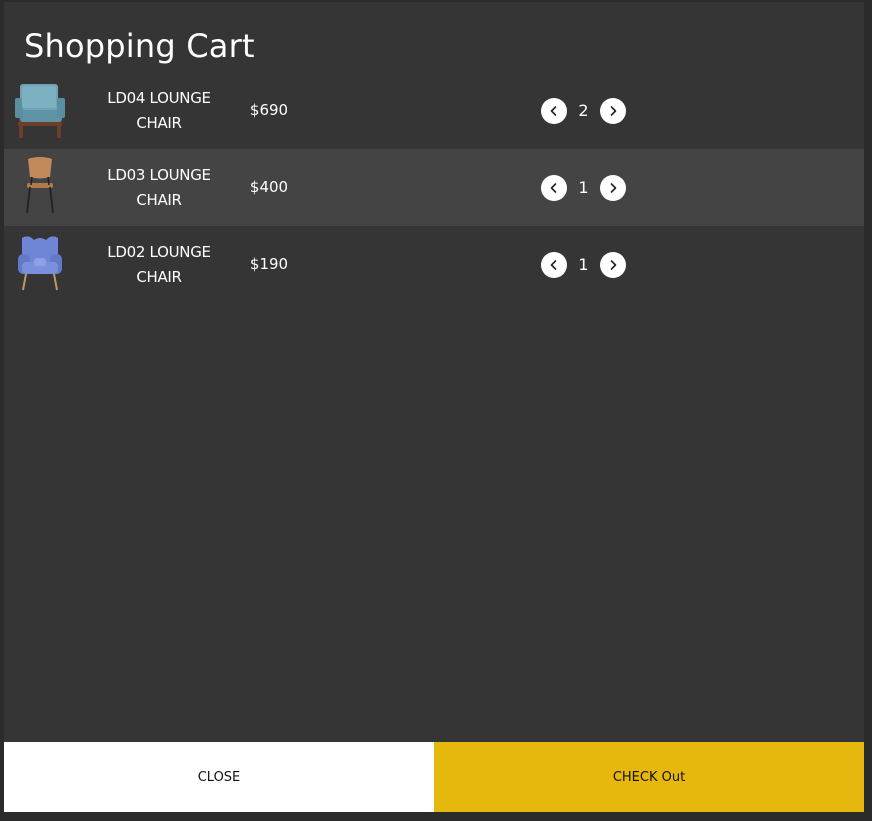 Image resolution: width=872 pixels, height=821 pixels. I want to click on cart-item: LD03 LOUNGE CHAIR $400 1, so click(434, 187).